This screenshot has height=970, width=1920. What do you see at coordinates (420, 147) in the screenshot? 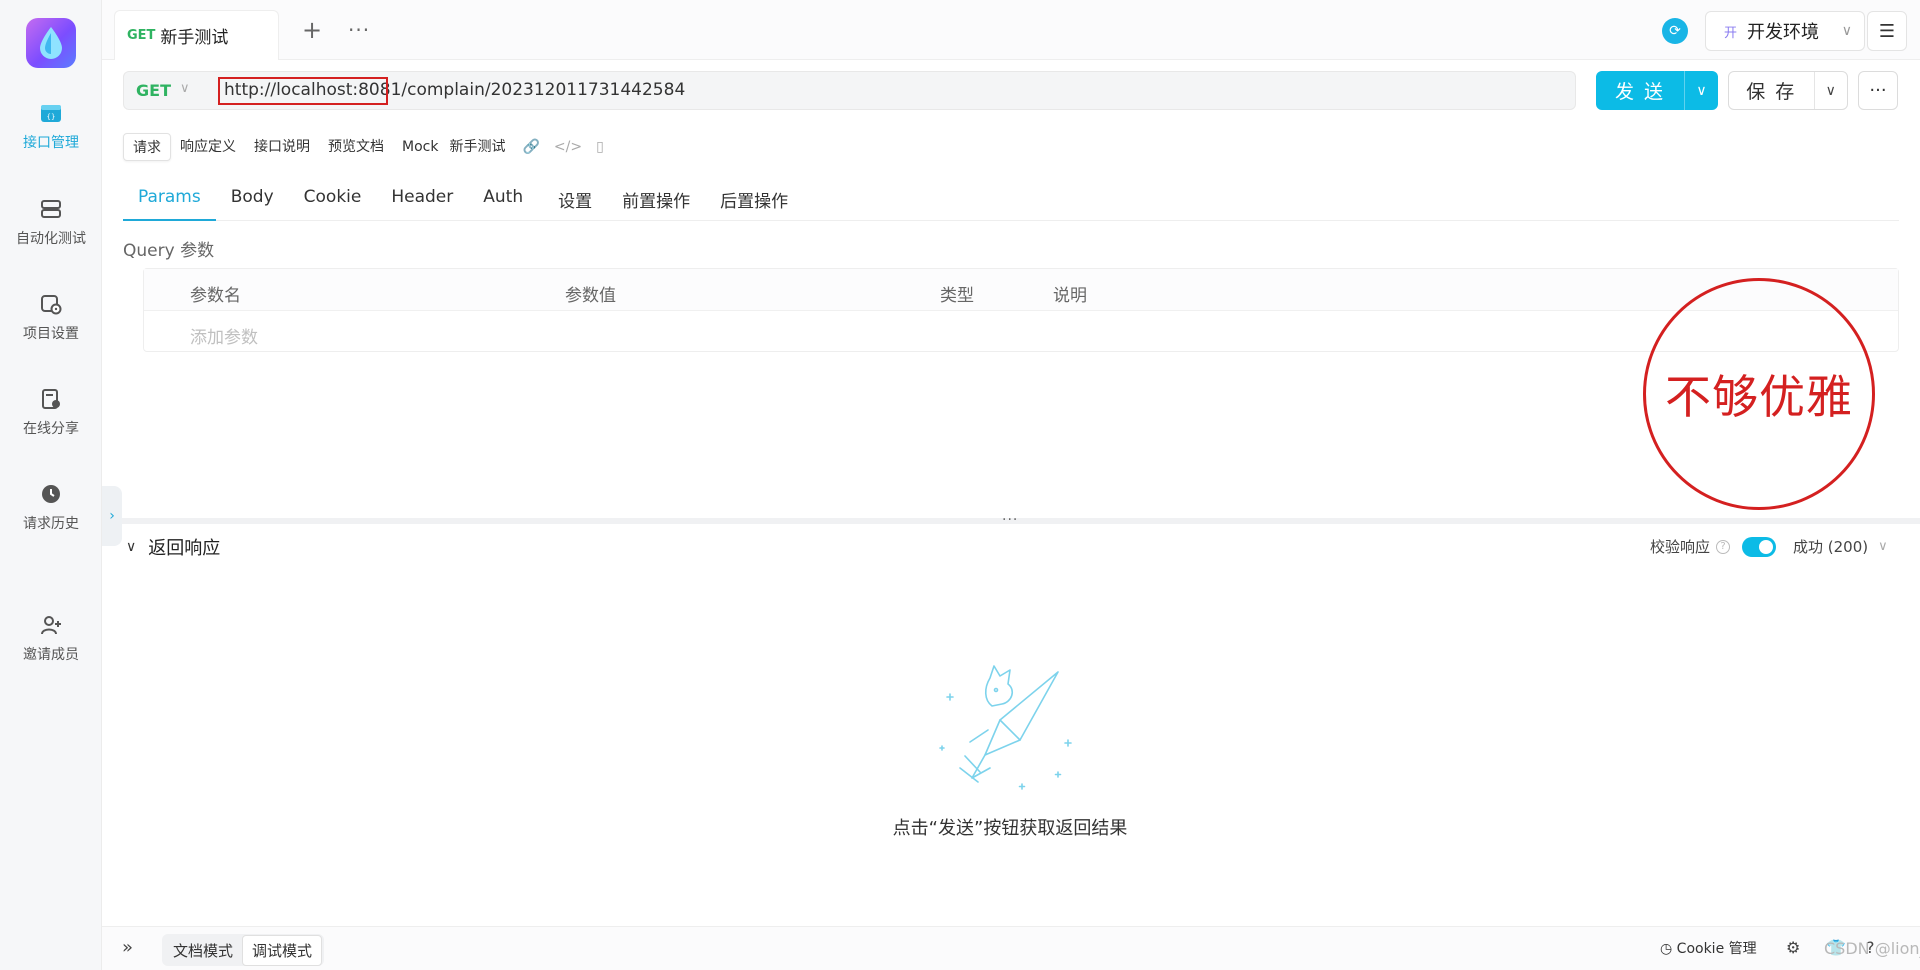
I see `segment-mock: Mock` at bounding box center [420, 147].